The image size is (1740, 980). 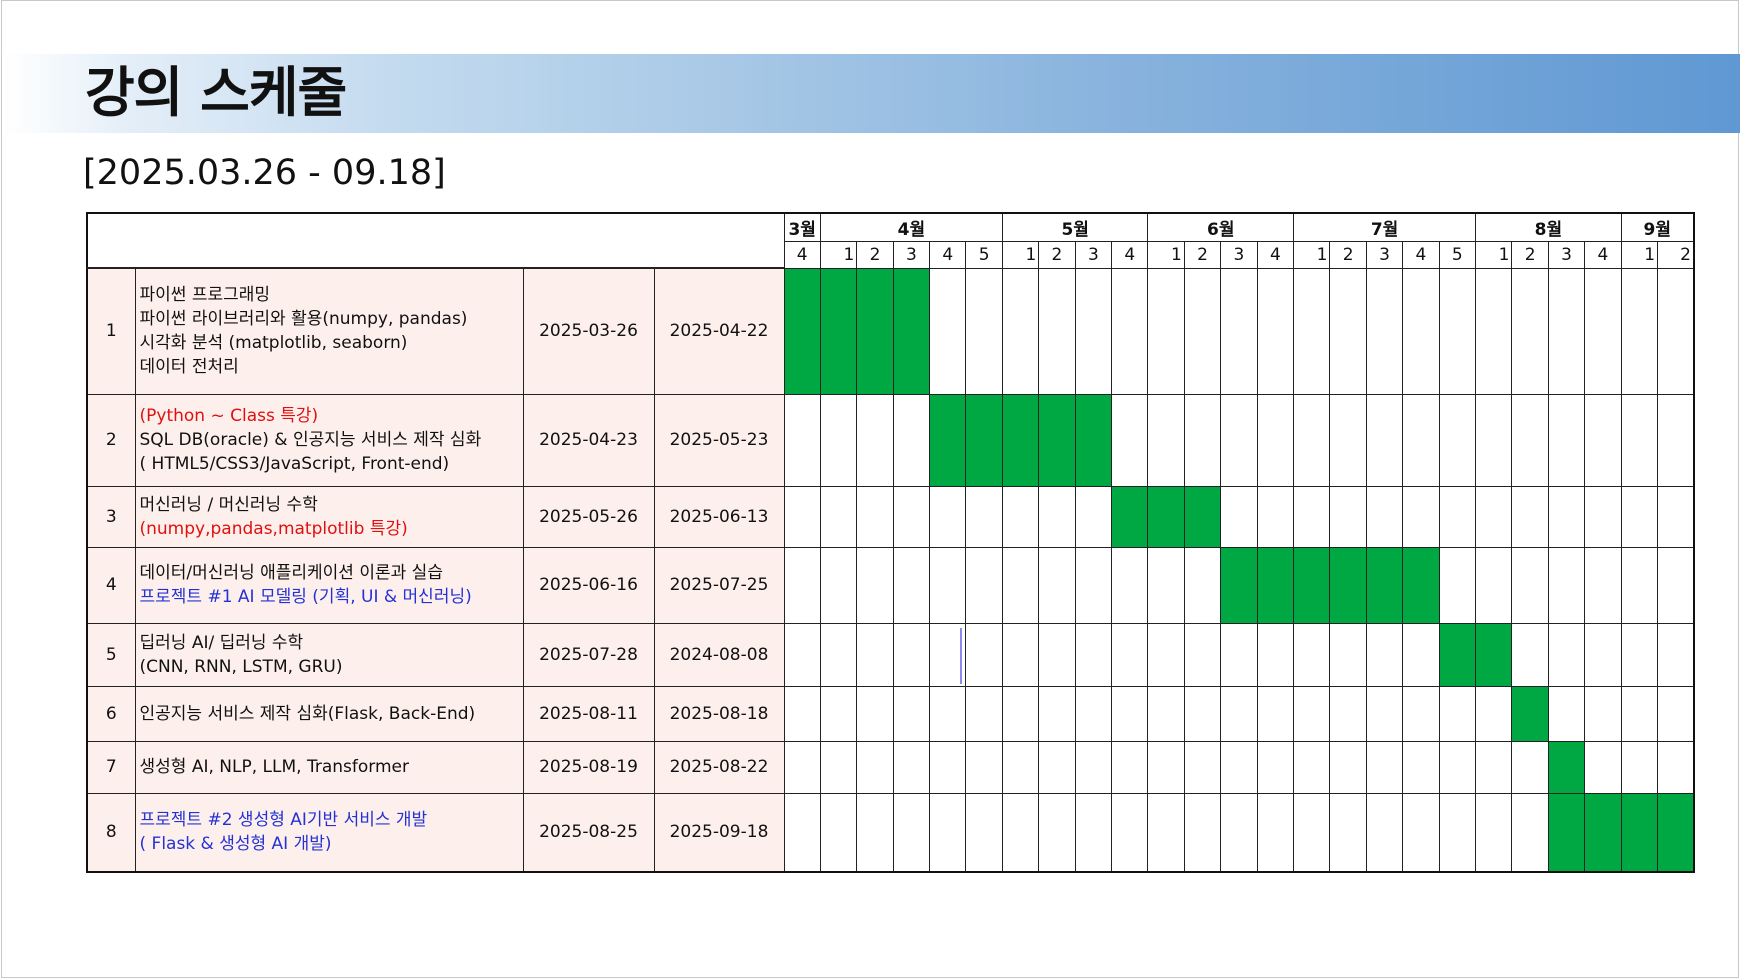 I want to click on week-header: 1, so click(x=838, y=254).